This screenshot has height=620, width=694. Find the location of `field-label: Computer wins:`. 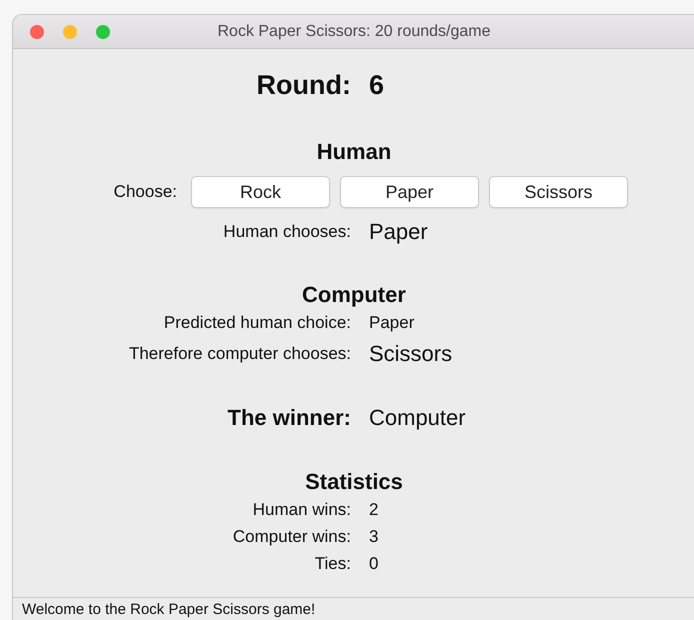

field-label: Computer wins: is located at coordinates (291, 537).